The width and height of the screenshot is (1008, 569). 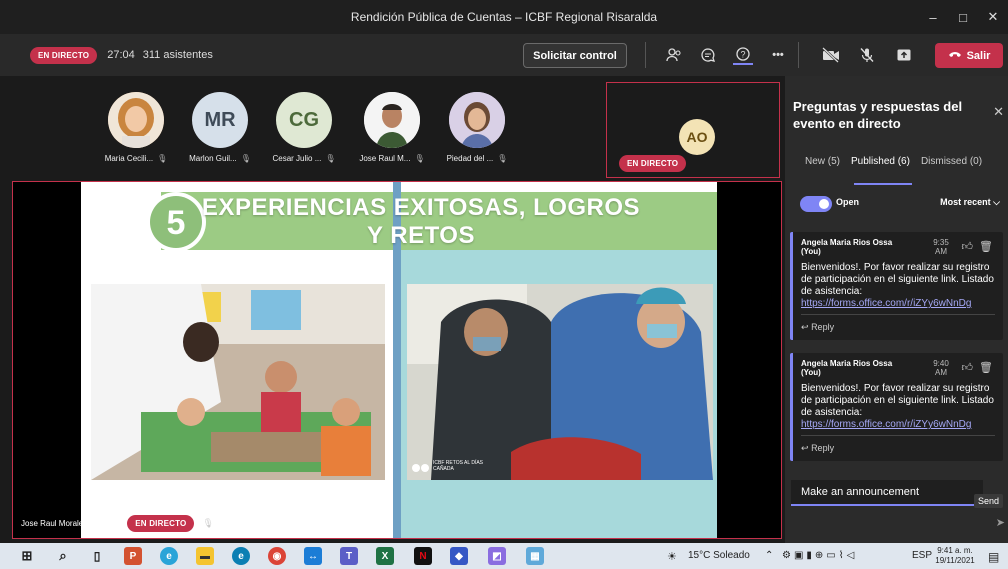 I want to click on request-control-button: Solicitar control, so click(x=575, y=55).